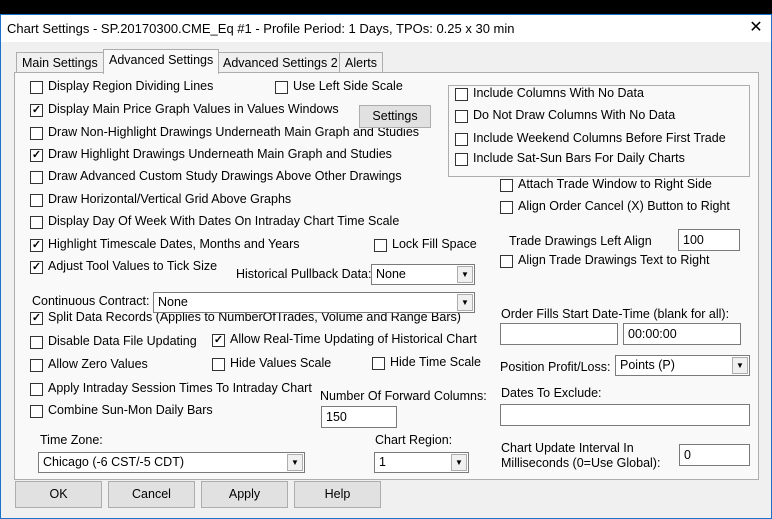  Describe the element at coordinates (122, 341) in the screenshot. I see `checkbox-label: Disable Data File Updating` at that location.